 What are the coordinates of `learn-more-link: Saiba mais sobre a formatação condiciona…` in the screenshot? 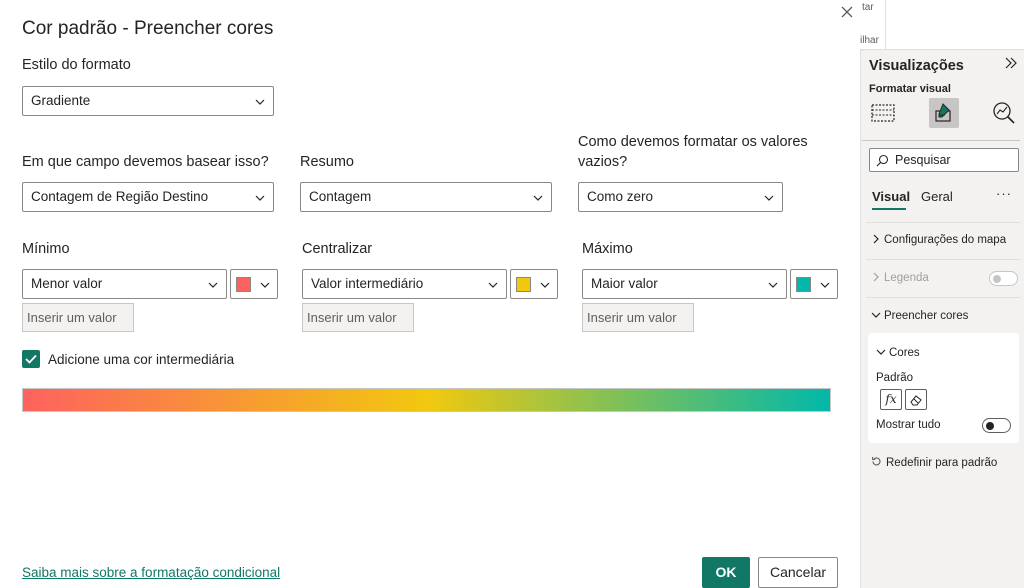 It's located at (151, 572).